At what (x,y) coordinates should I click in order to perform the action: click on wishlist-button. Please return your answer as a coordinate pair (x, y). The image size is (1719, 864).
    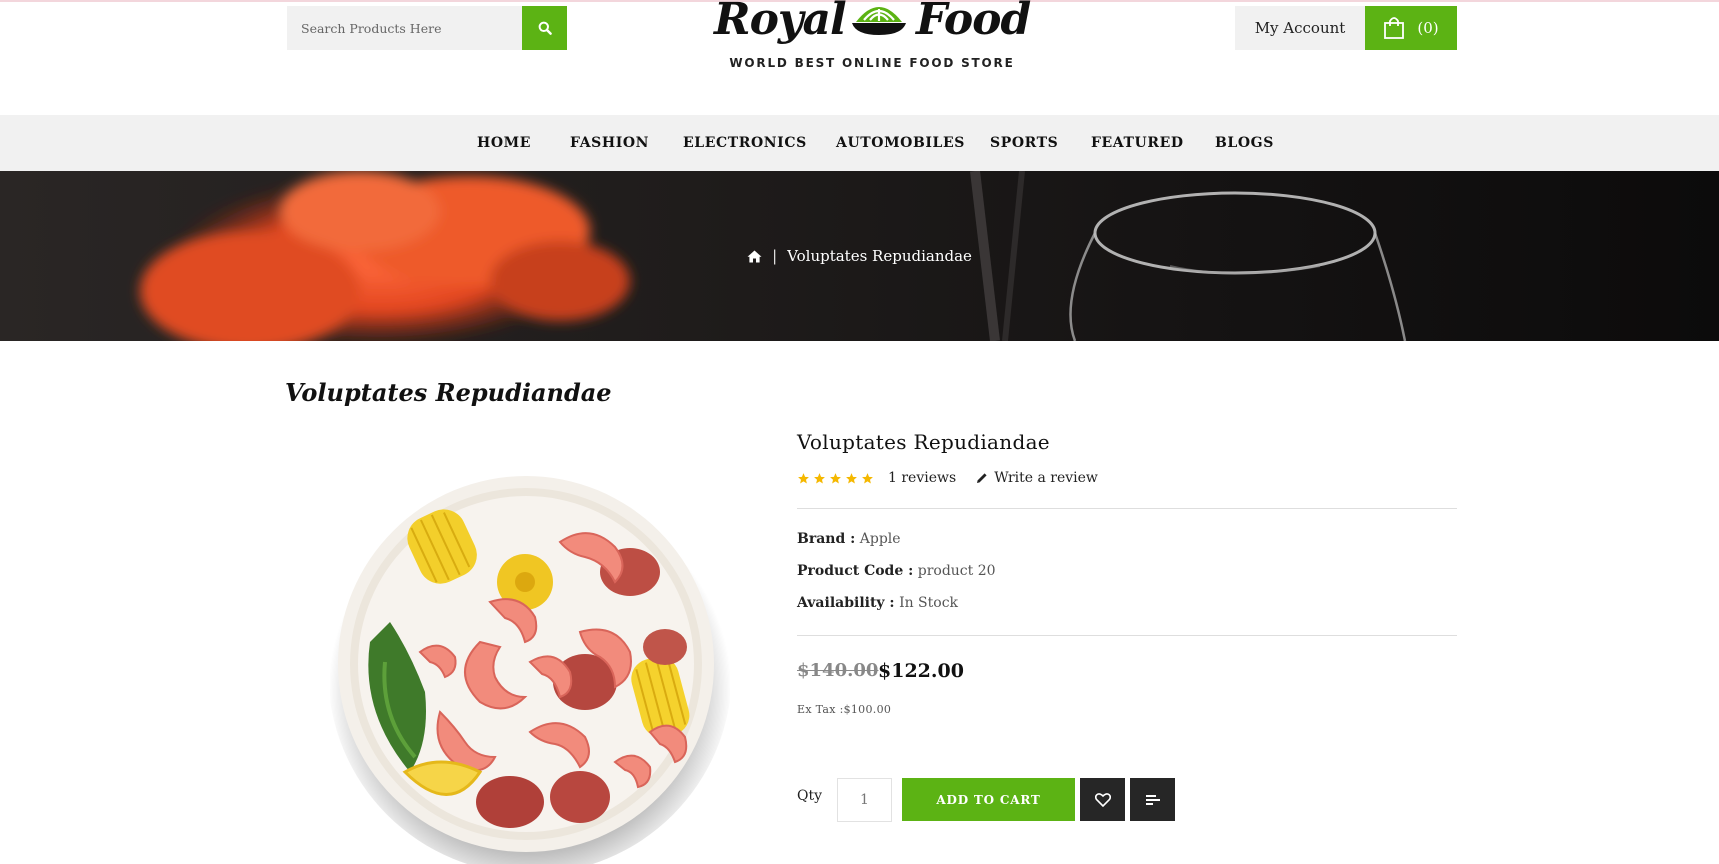
    Looking at the image, I should click on (1102, 799).